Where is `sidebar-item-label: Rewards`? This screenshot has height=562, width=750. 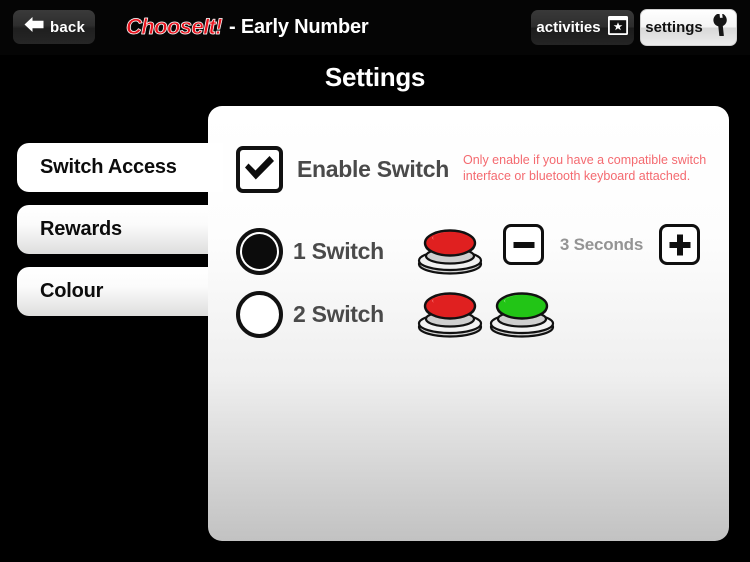
sidebar-item-label: Rewards is located at coordinates (81, 229).